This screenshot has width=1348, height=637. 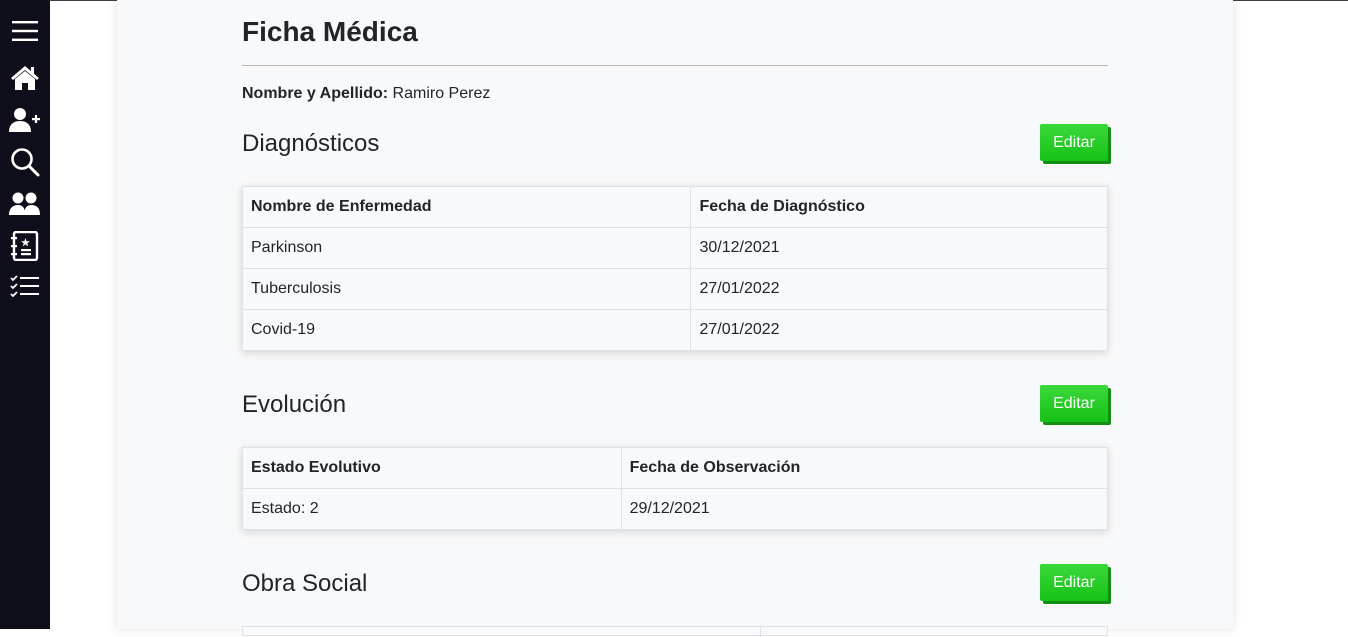 I want to click on edit-diagnosticos-button: Editar, so click(x=1074, y=142).